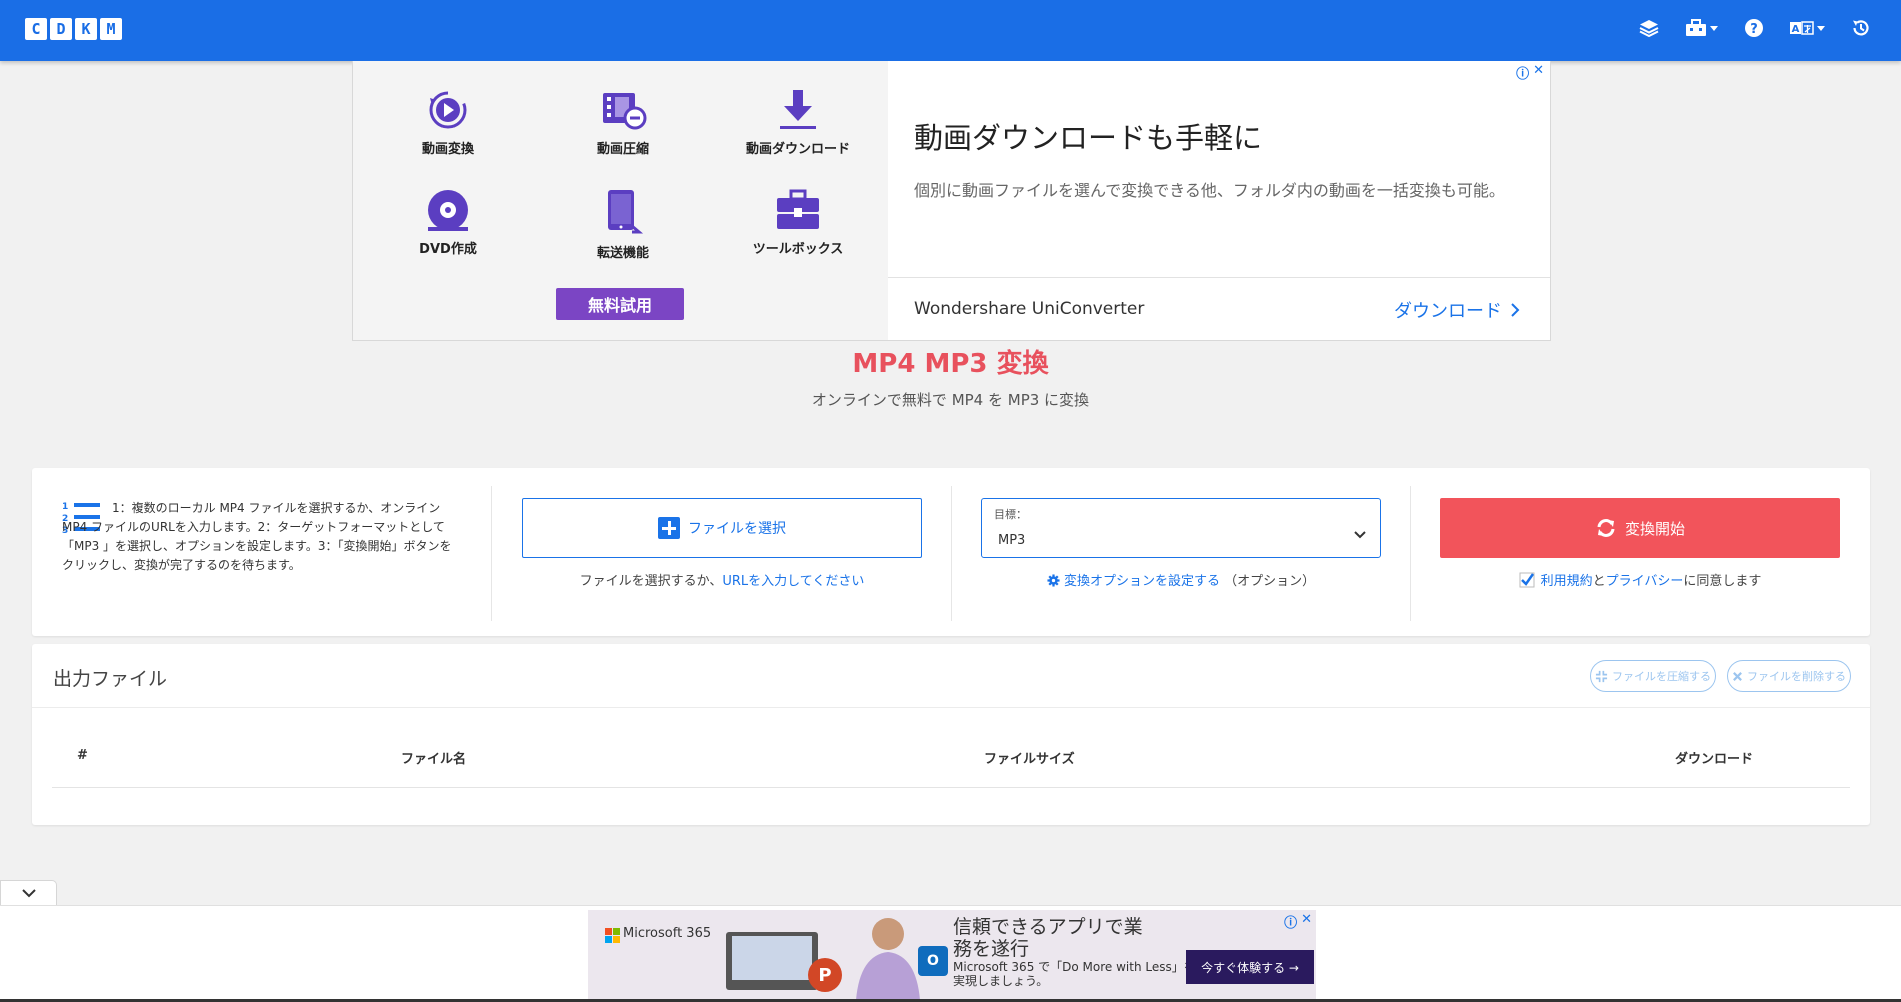 The width and height of the screenshot is (1901, 1002). I want to click on ad-app-video-compress: 動画圧縮, so click(623, 122).